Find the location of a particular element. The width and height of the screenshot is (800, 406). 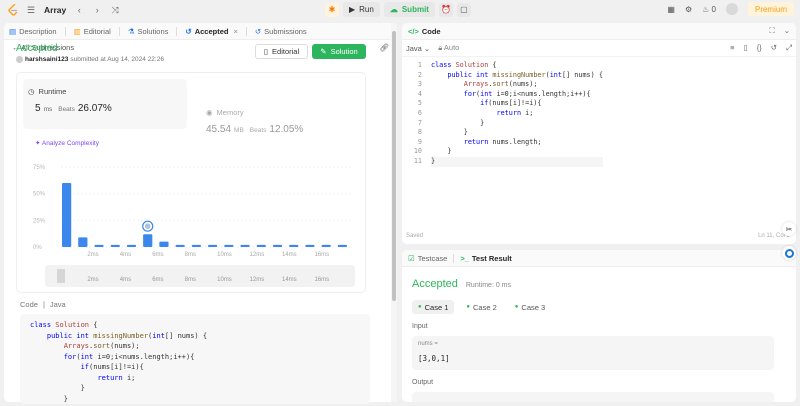

output-box is located at coordinates (593, 397).